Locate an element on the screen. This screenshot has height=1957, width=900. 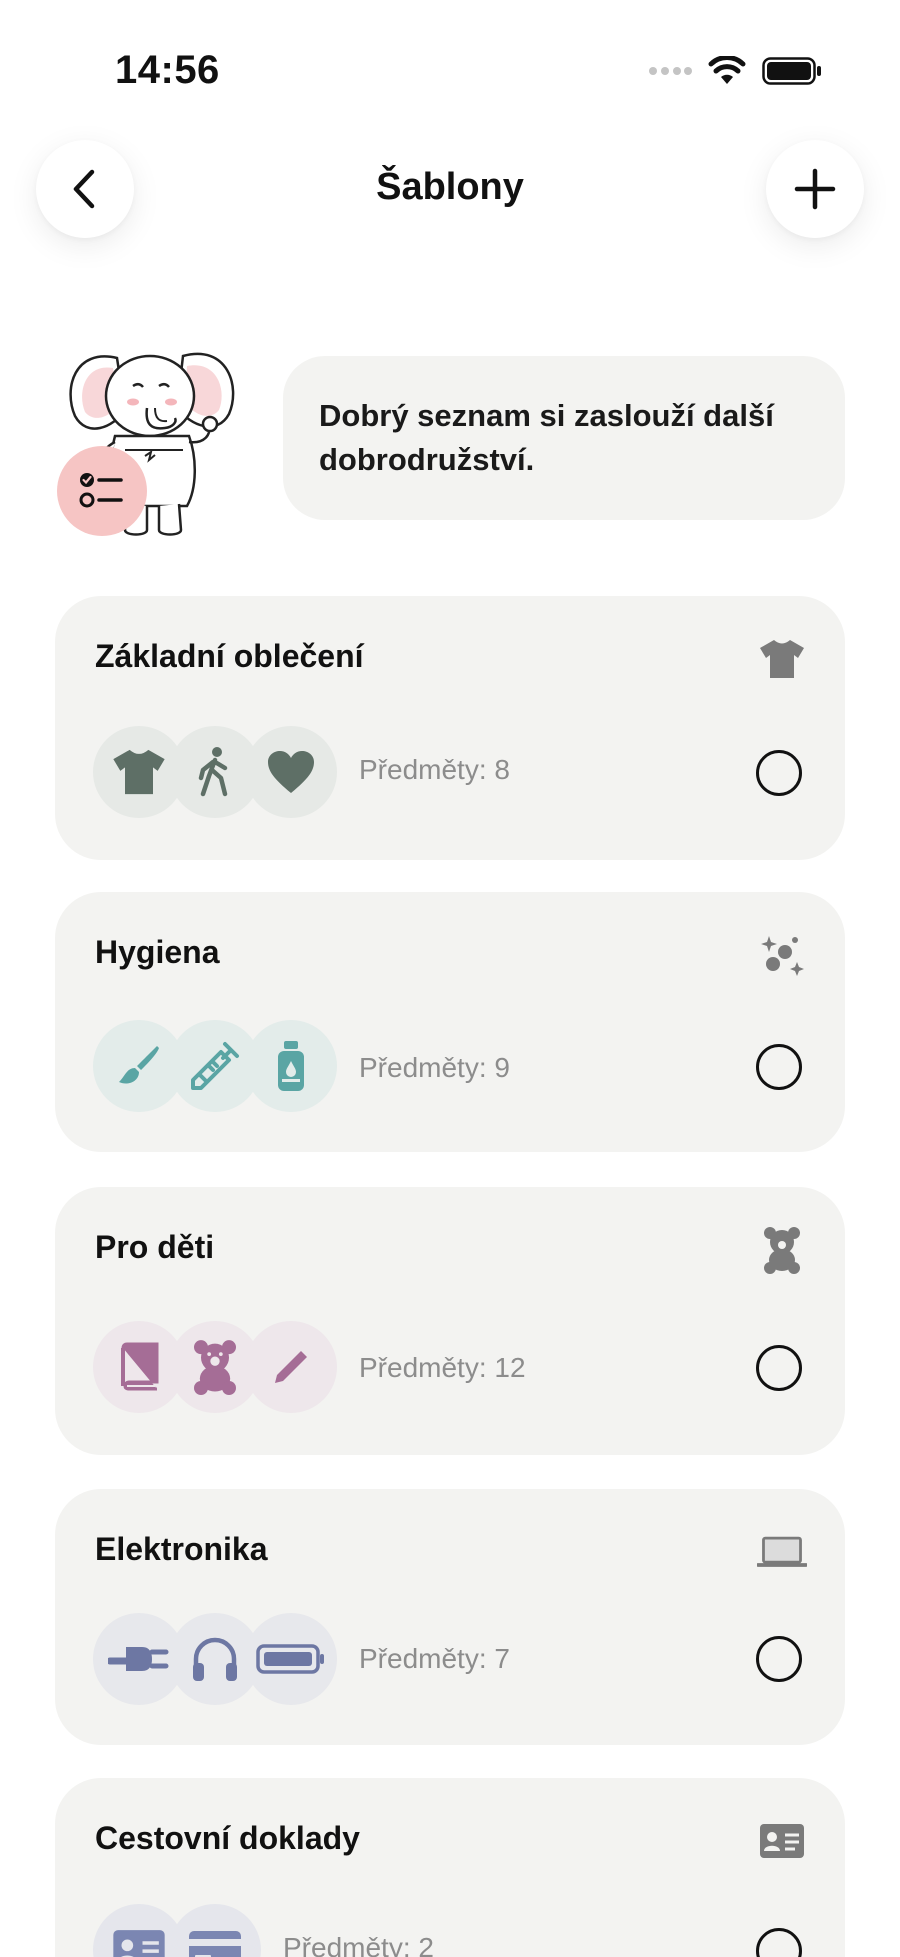
bottle-icon is located at coordinates (291, 1066).